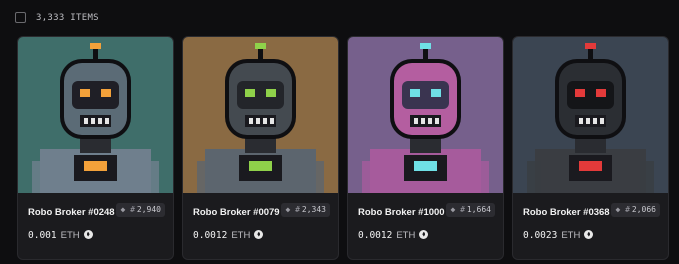 This screenshot has width=679, height=264. I want to click on nft-name: Robo Broker #0079, so click(236, 212).